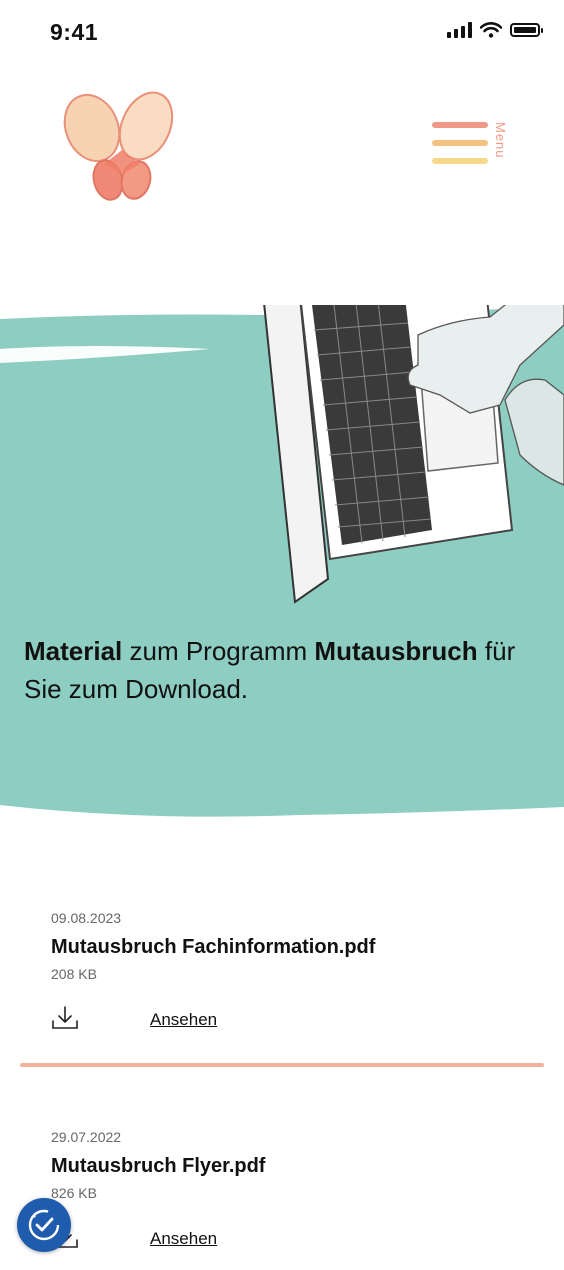 The height and width of the screenshot is (1270, 564). I want to click on accessibility-icon, so click(44, 1225).